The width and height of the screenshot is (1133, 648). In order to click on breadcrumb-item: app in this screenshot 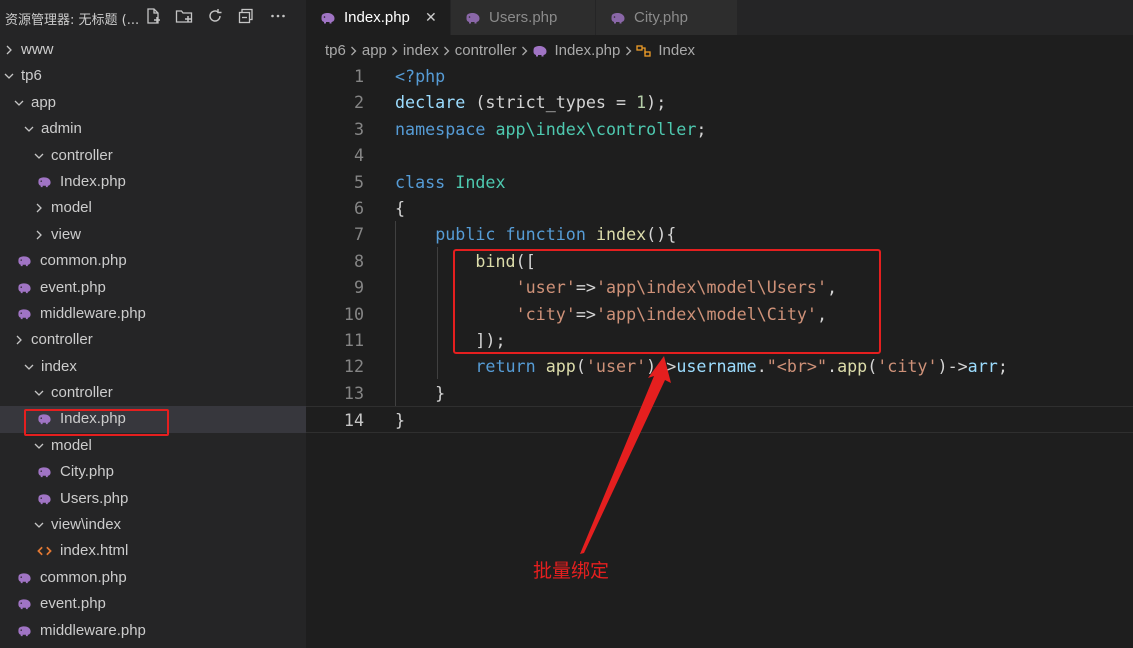, I will do `click(374, 51)`.